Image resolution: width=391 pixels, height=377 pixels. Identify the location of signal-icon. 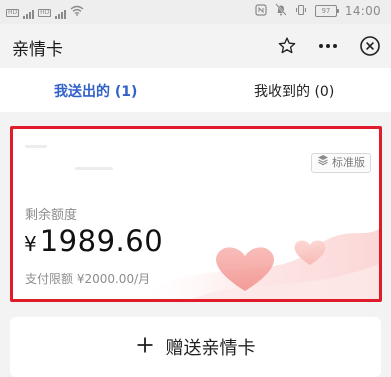
(29, 13).